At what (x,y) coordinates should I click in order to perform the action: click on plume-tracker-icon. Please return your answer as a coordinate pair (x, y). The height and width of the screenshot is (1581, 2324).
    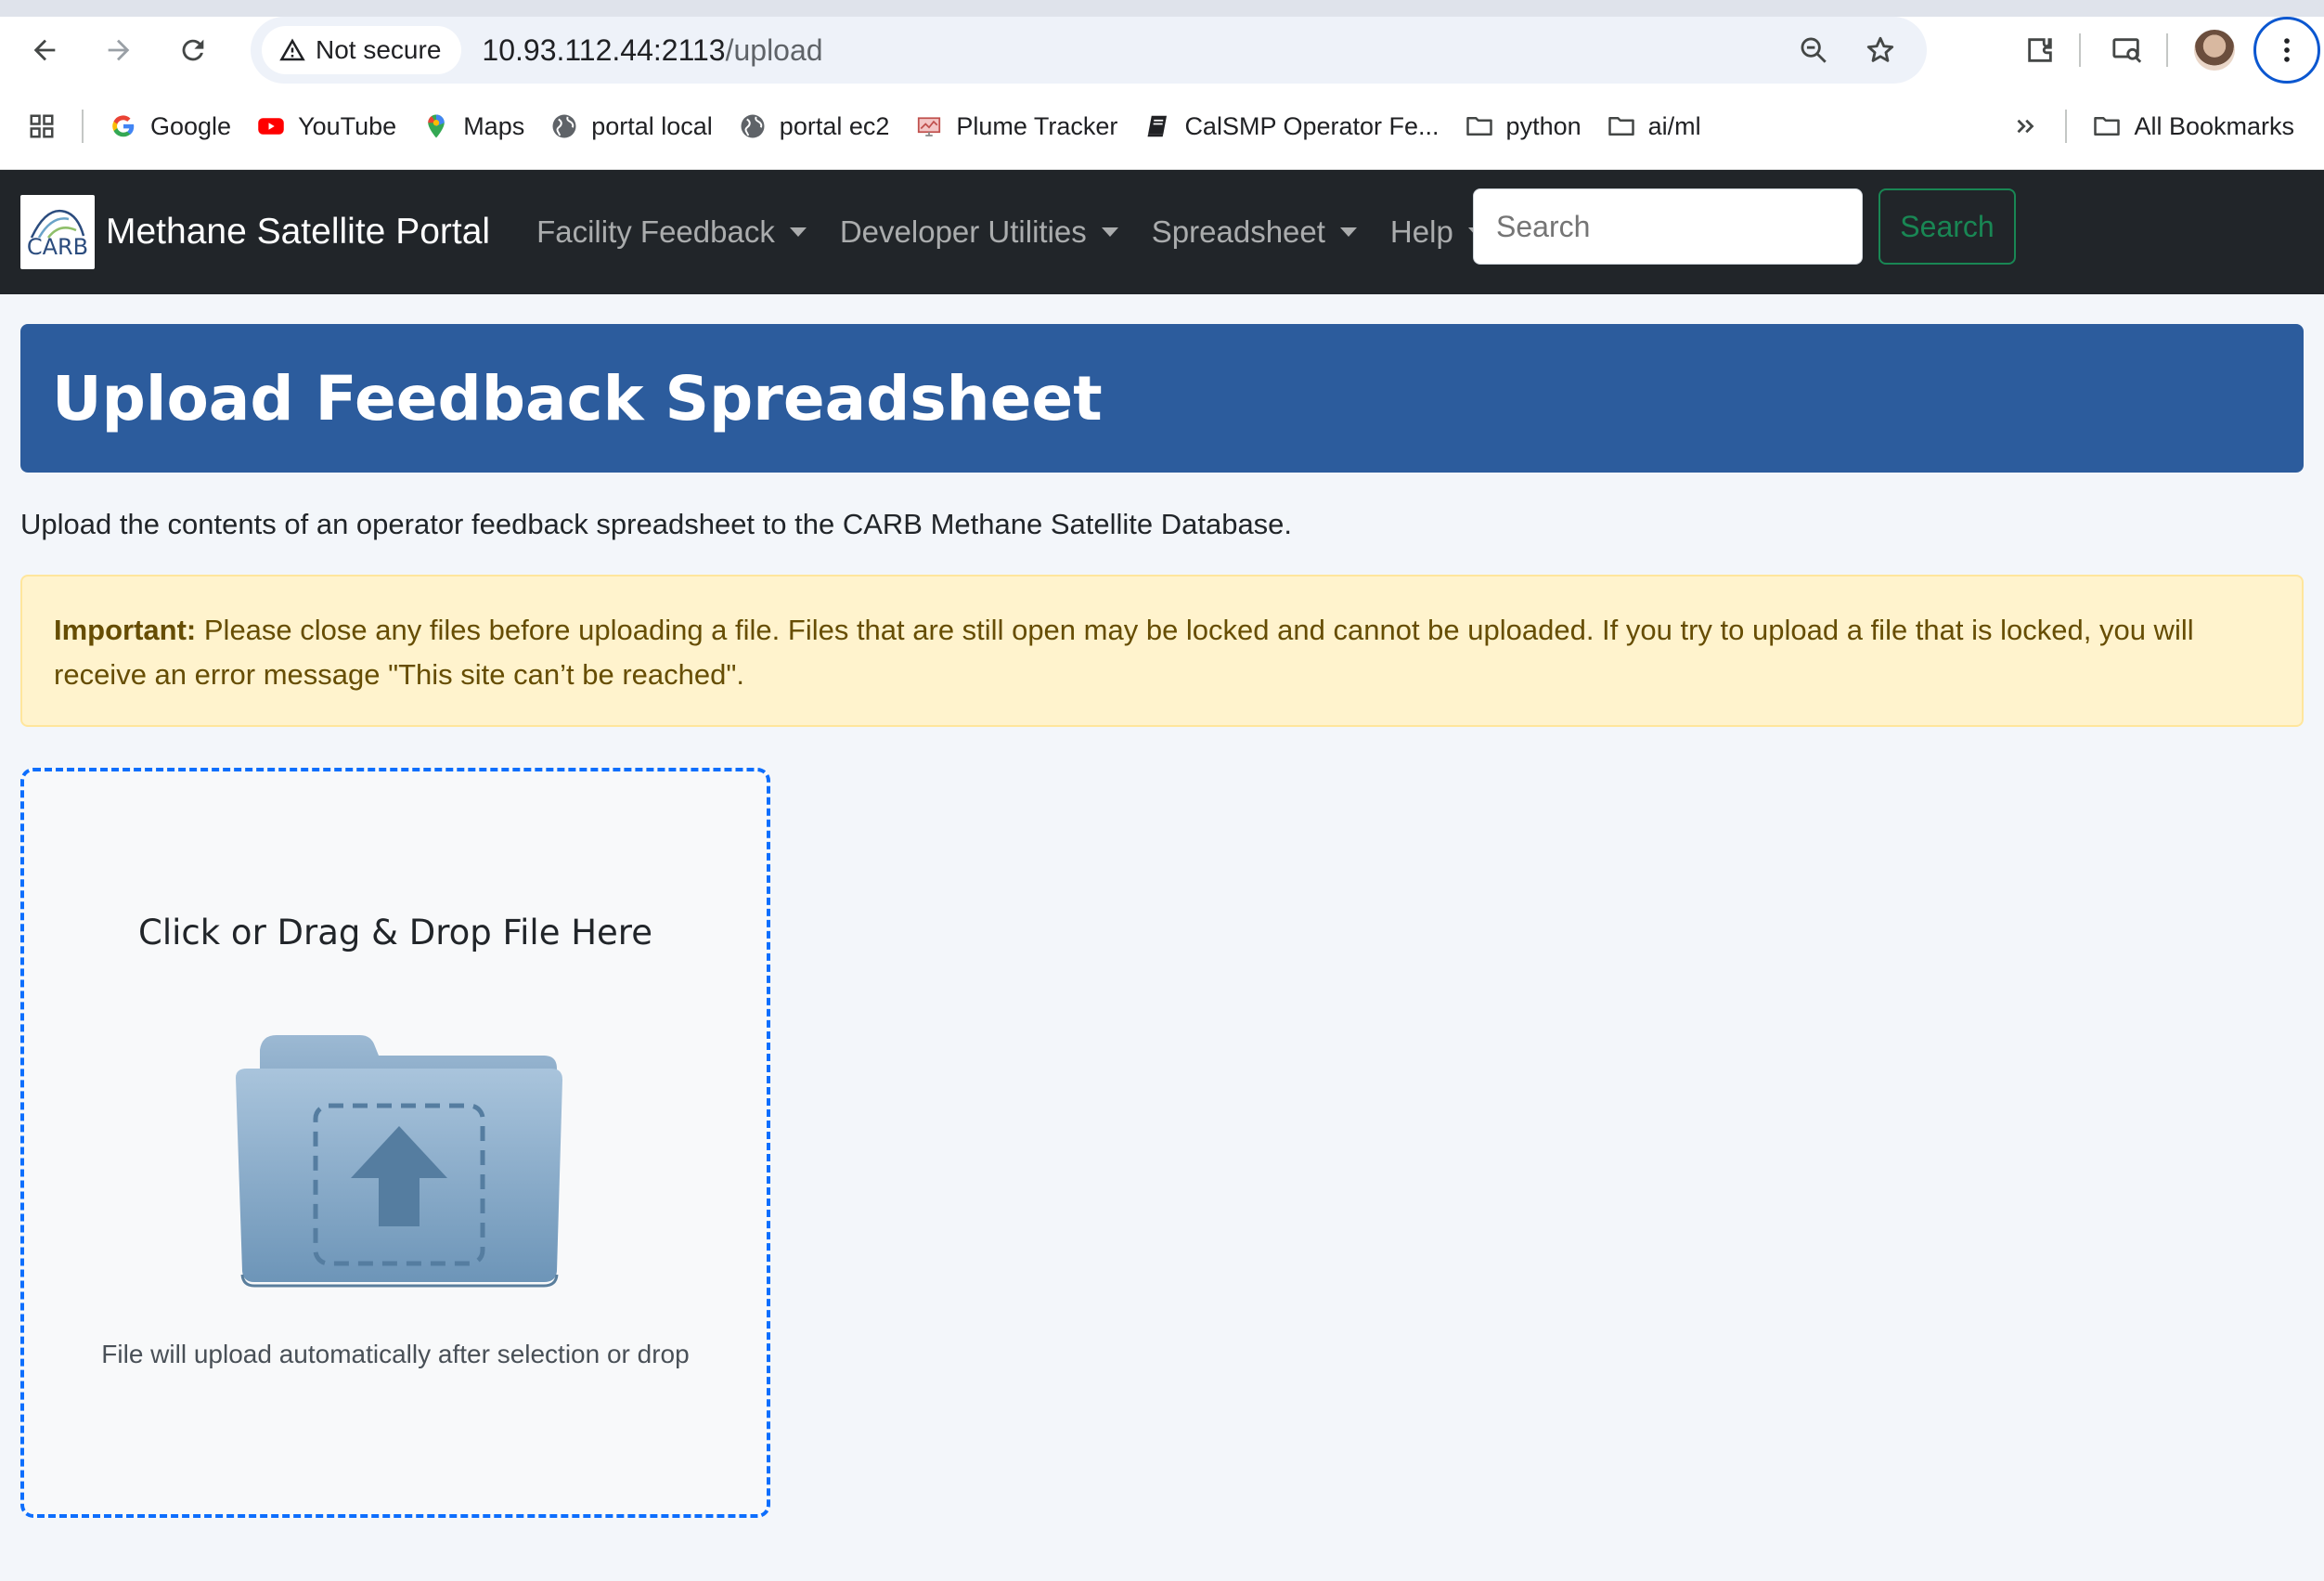
    Looking at the image, I should click on (929, 126).